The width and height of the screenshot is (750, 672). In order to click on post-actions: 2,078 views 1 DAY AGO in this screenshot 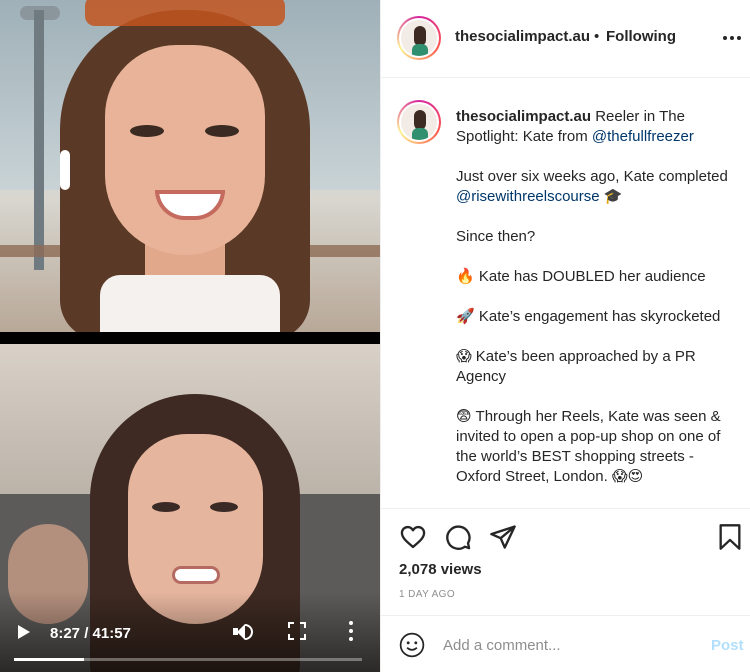, I will do `click(565, 568)`.